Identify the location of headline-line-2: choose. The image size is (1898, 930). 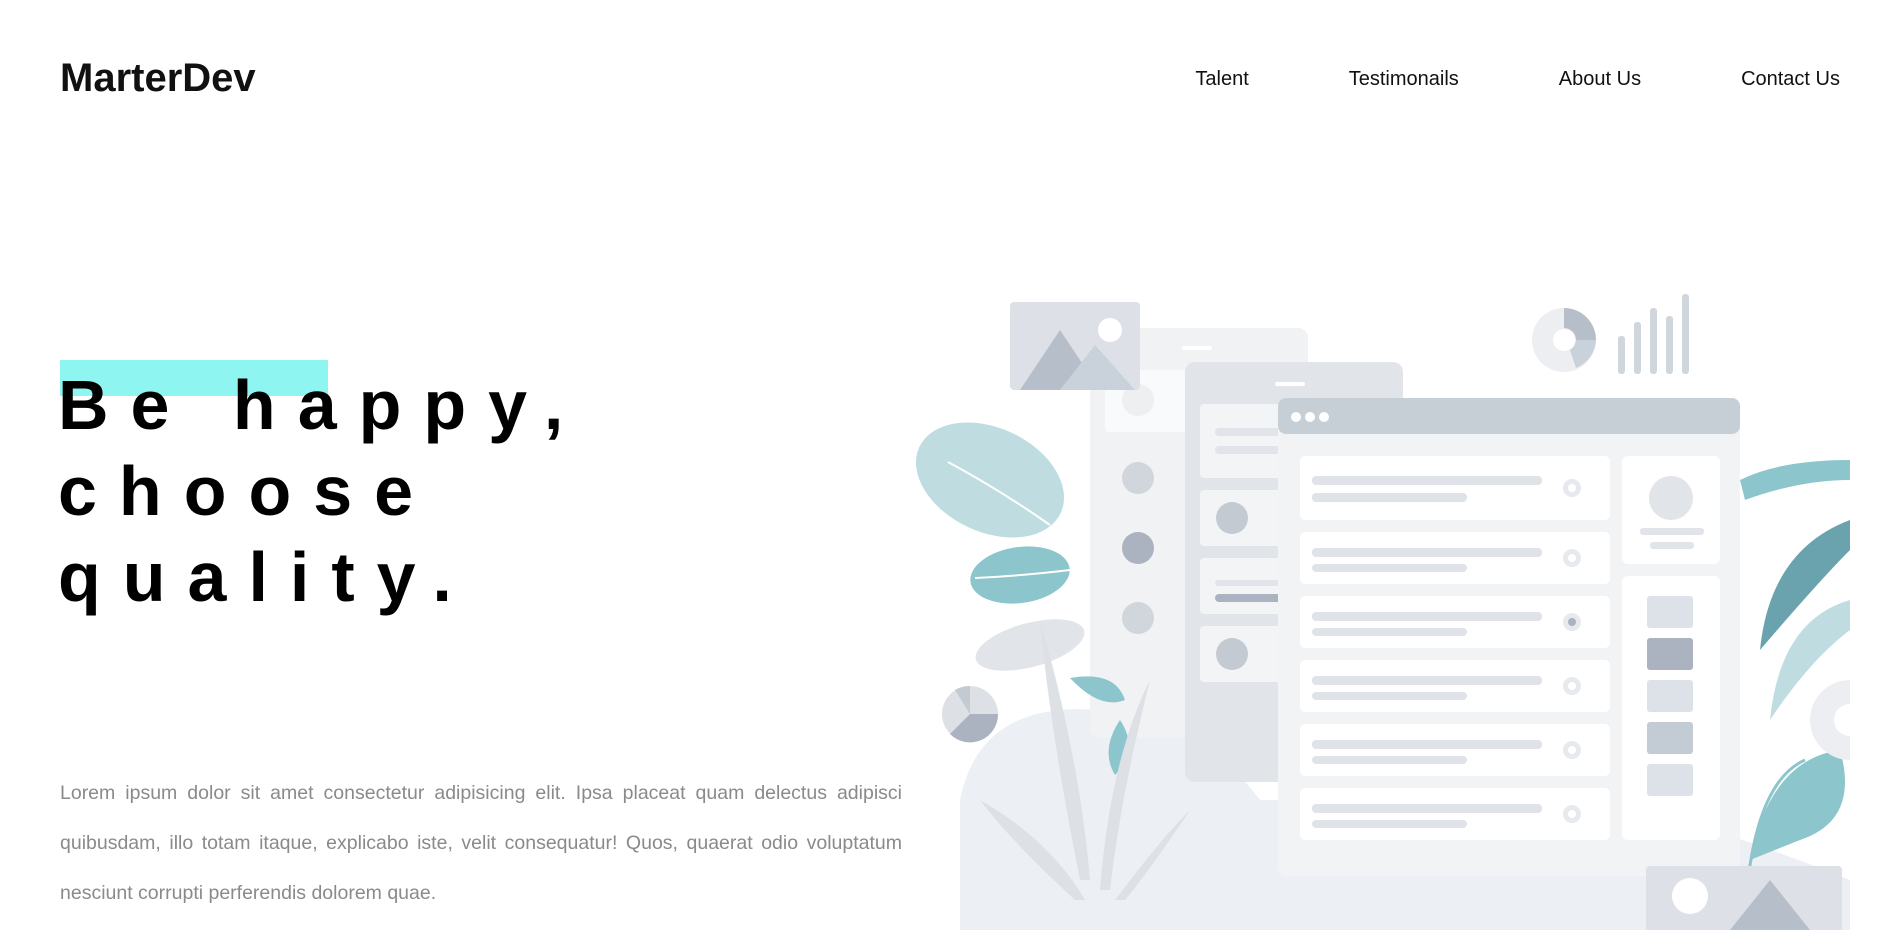
(247, 491).